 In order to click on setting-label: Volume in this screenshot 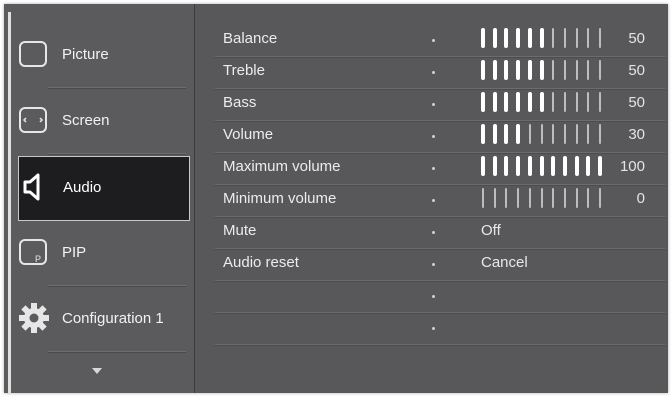, I will do `click(248, 134)`.